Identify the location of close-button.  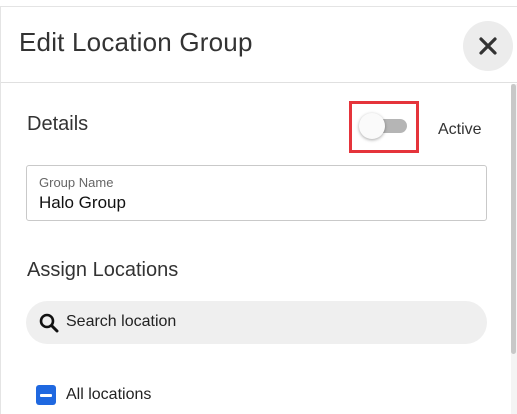
(488, 46).